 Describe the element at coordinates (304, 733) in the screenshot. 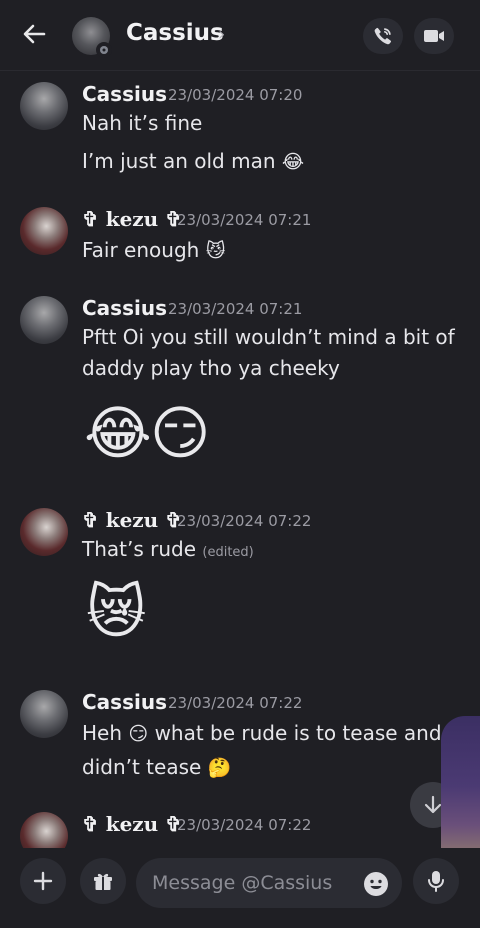

I see `message-text-part: what be rude is to tease and I` at that location.